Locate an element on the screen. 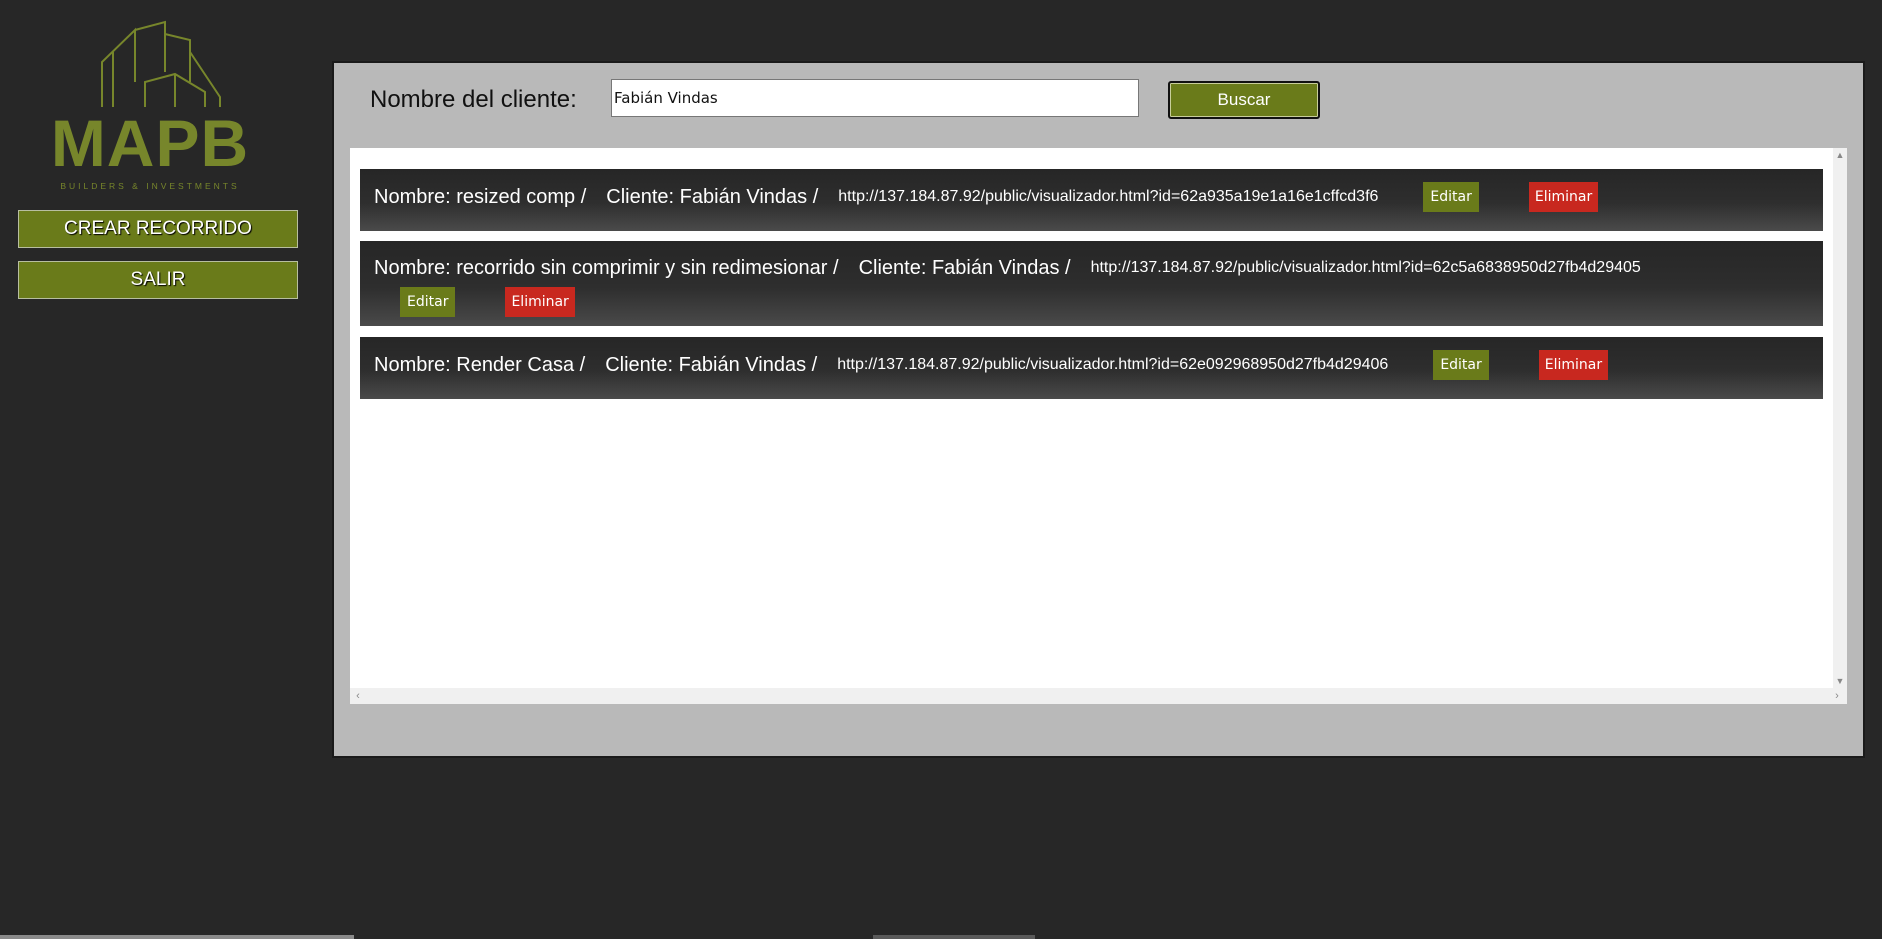 This screenshot has height=939, width=1882. mapb-logo: MAPB BUILDERS & INVESTMENTS is located at coordinates (150, 101).